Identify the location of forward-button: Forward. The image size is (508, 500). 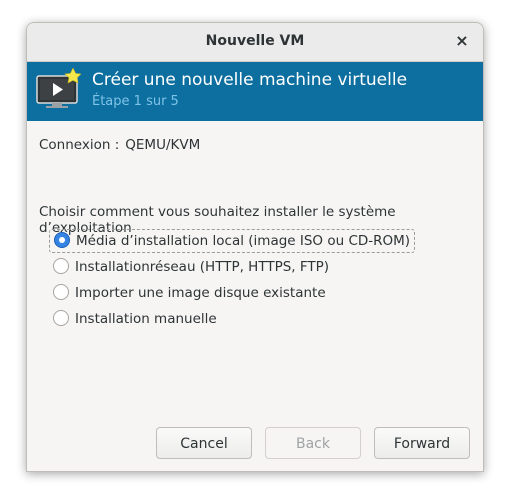
(422, 443).